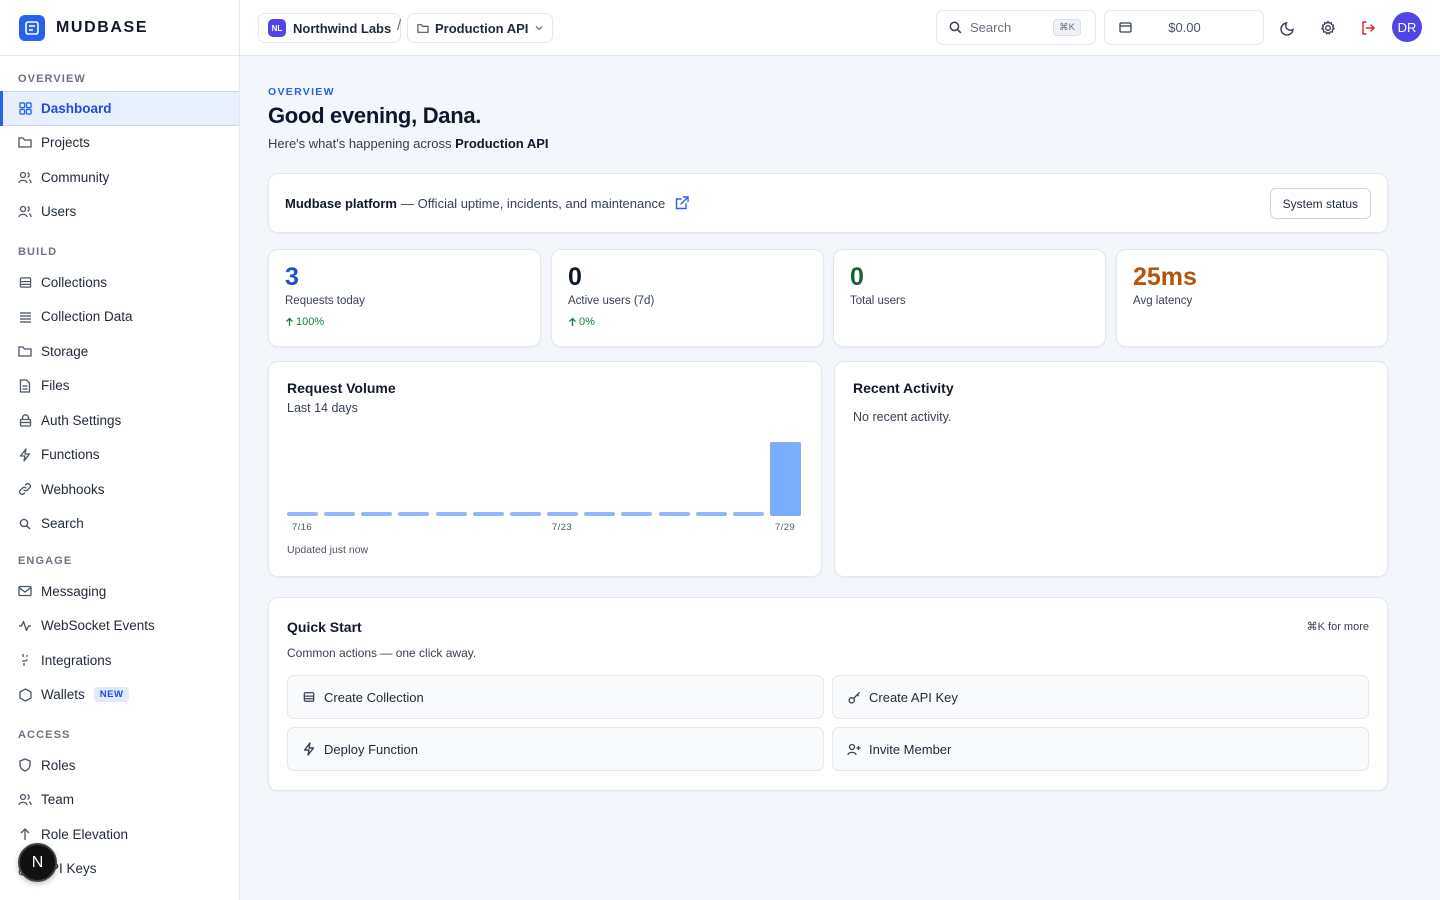 This screenshot has height=900, width=1440. I want to click on status-banner-title: Mudbase platform, so click(341, 203).